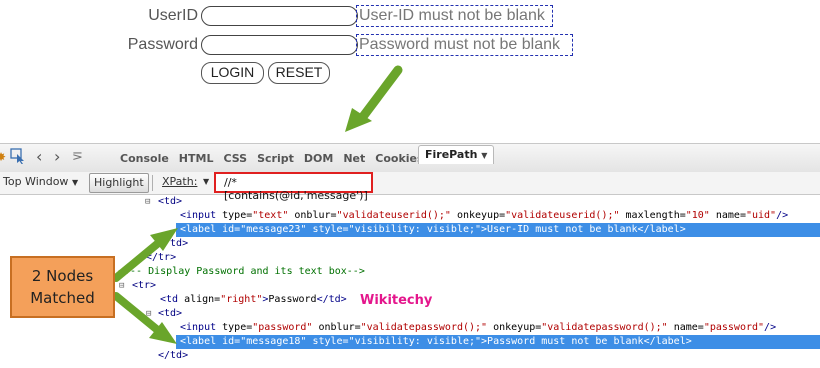 This screenshot has height=368, width=820. I want to click on arrow-down-left, so click(374, 98).